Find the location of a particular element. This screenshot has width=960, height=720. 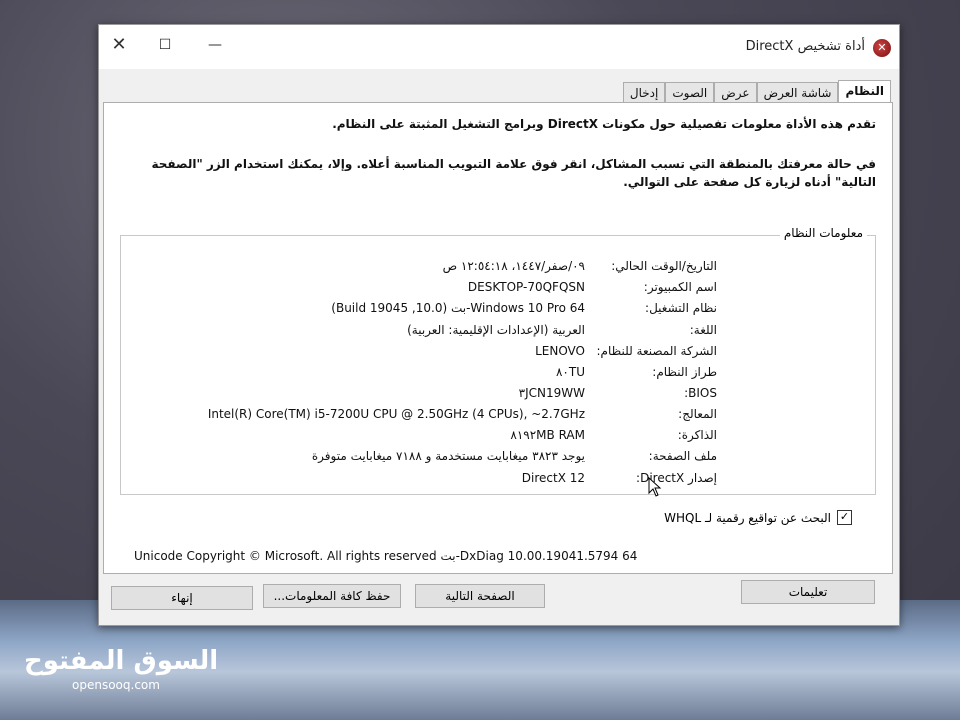

info-row: BIOS: ٣JCN19WW is located at coordinates (498, 396).